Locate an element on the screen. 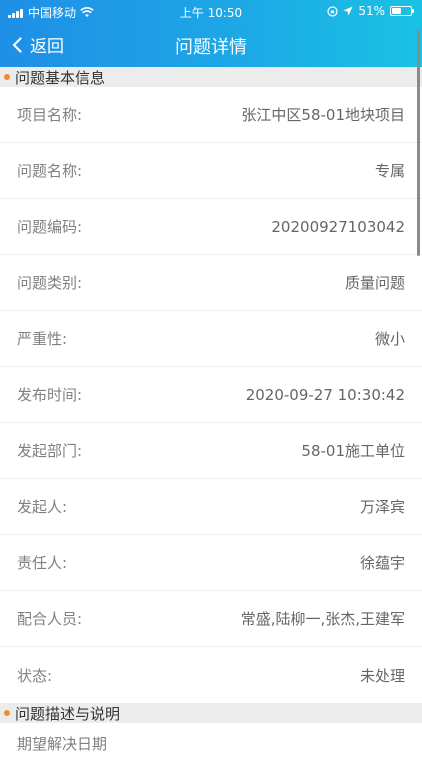 The height and width of the screenshot is (763, 422). list-item: 发起人: 万泽宾 is located at coordinates (211, 507).